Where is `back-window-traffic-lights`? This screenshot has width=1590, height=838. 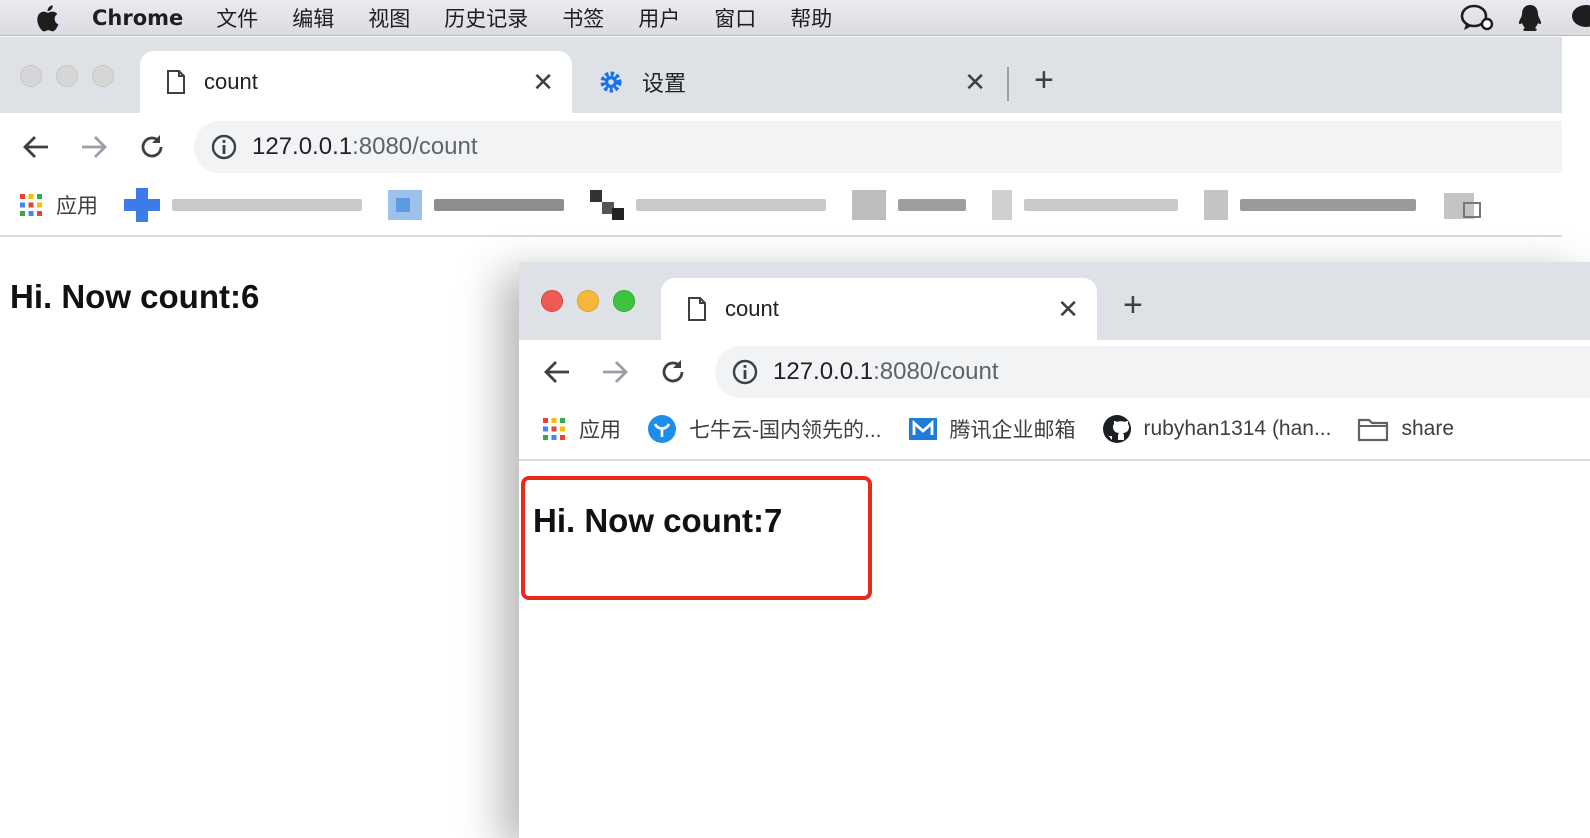 back-window-traffic-lights is located at coordinates (74, 76).